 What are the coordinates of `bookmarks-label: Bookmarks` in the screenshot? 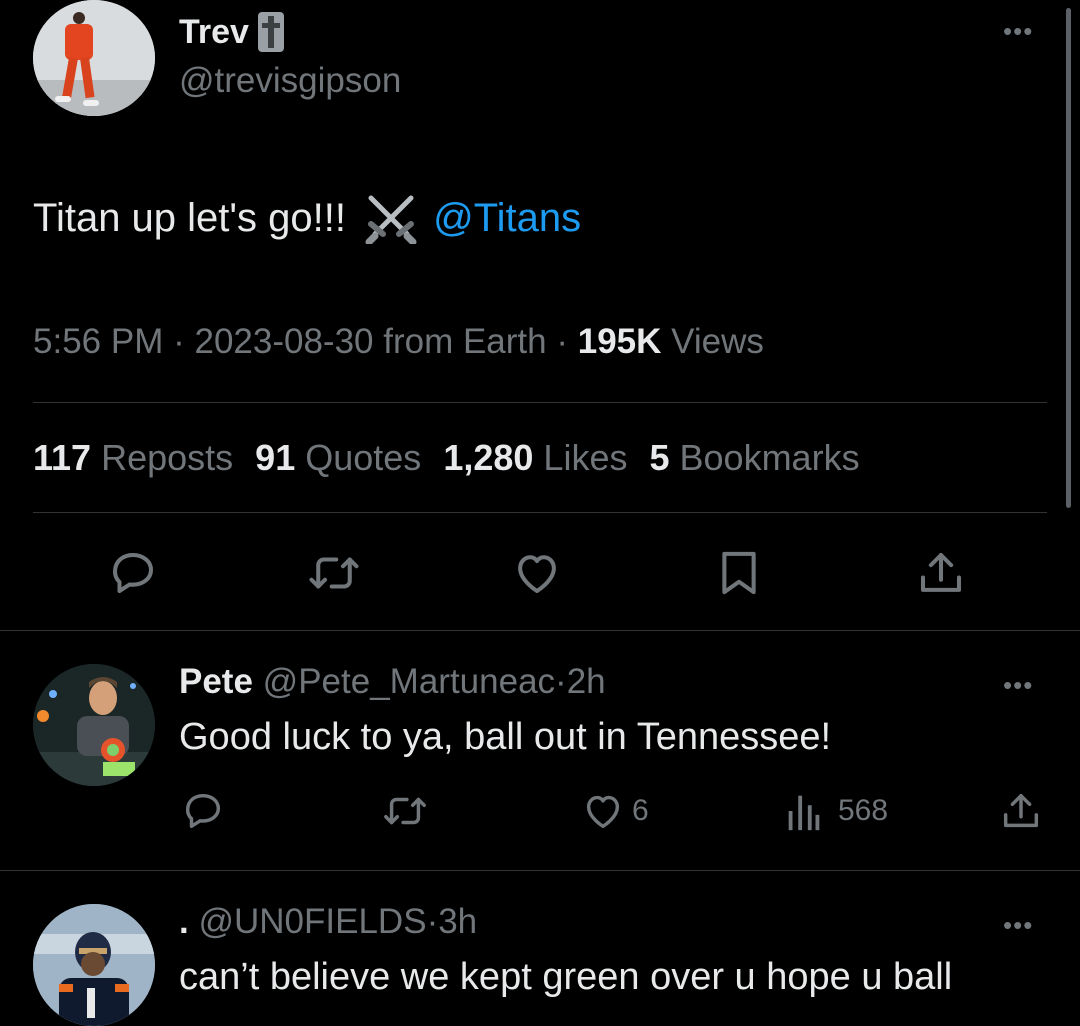 It's located at (769, 457).